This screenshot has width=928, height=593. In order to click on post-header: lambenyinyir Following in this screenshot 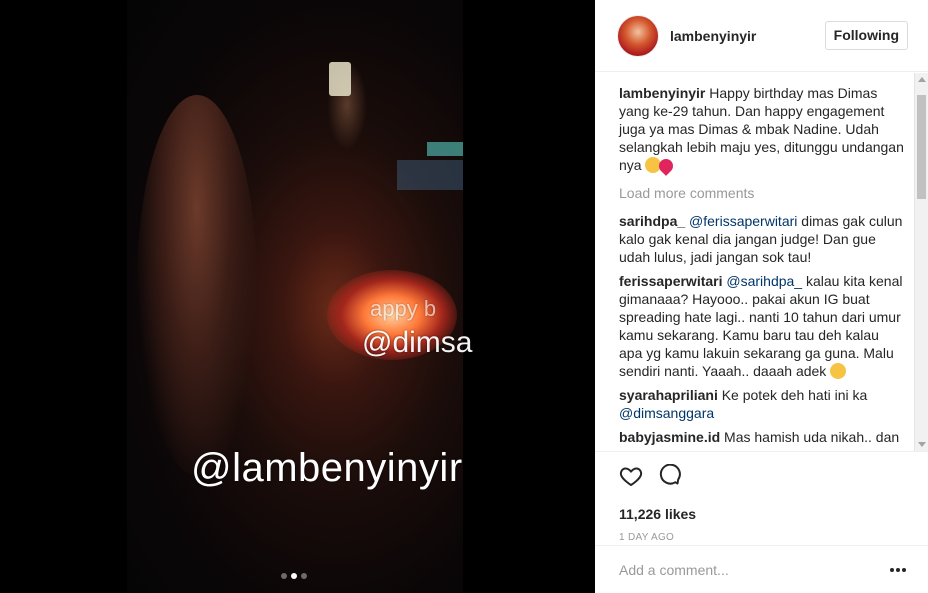, I will do `click(761, 36)`.